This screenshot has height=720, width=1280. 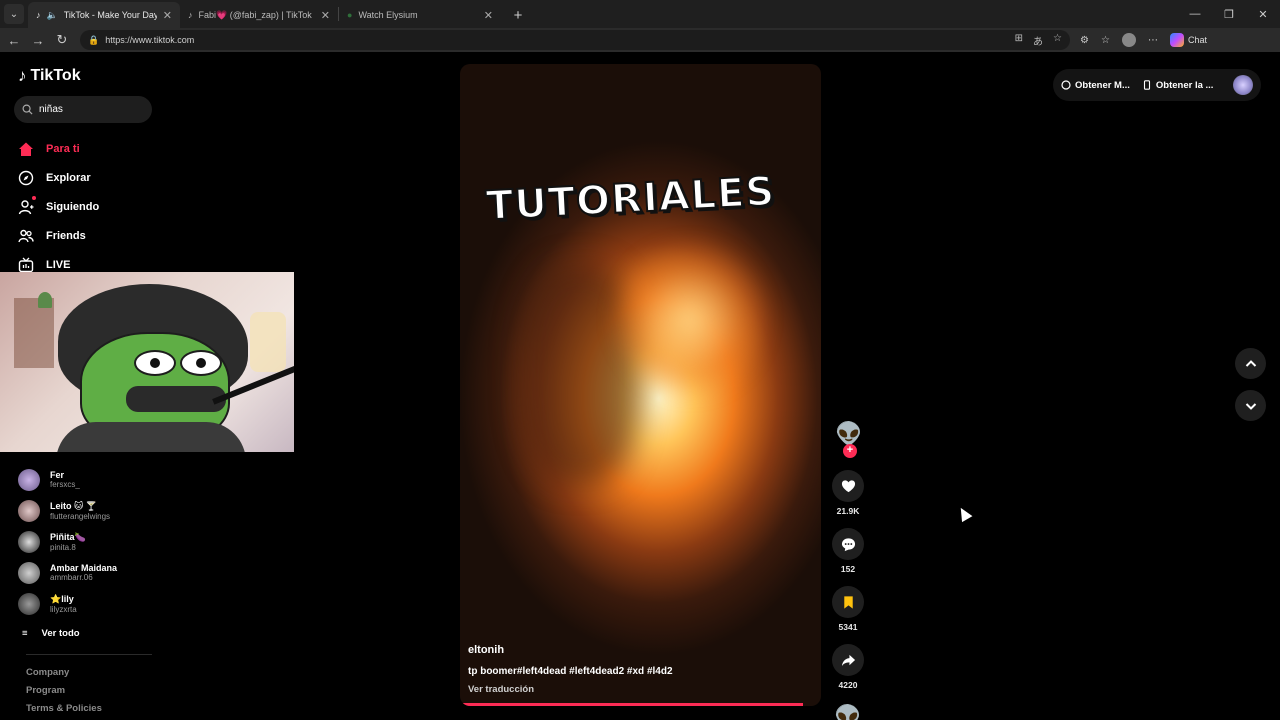 I want to click on sound-disc-icon: 👽, so click(x=847, y=712).